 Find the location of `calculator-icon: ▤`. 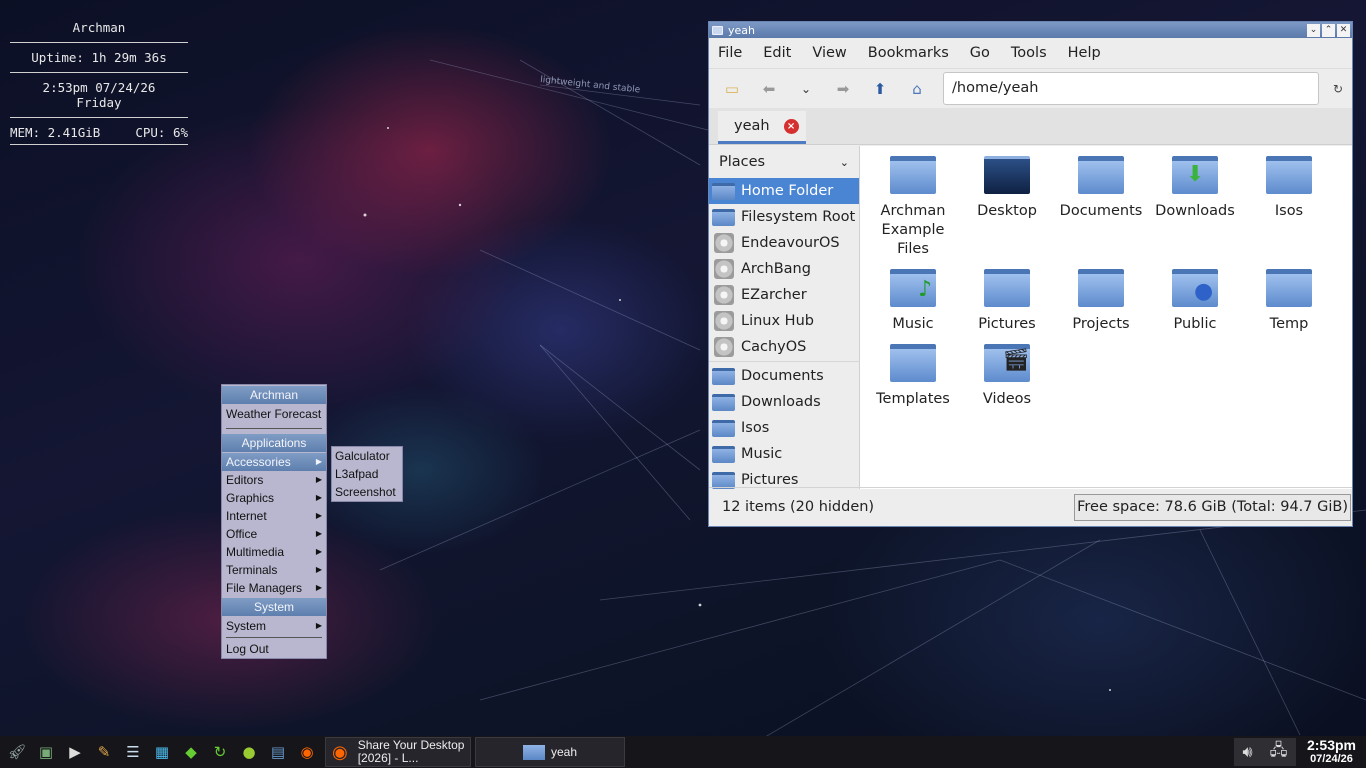

calculator-icon: ▤ is located at coordinates (278, 752).